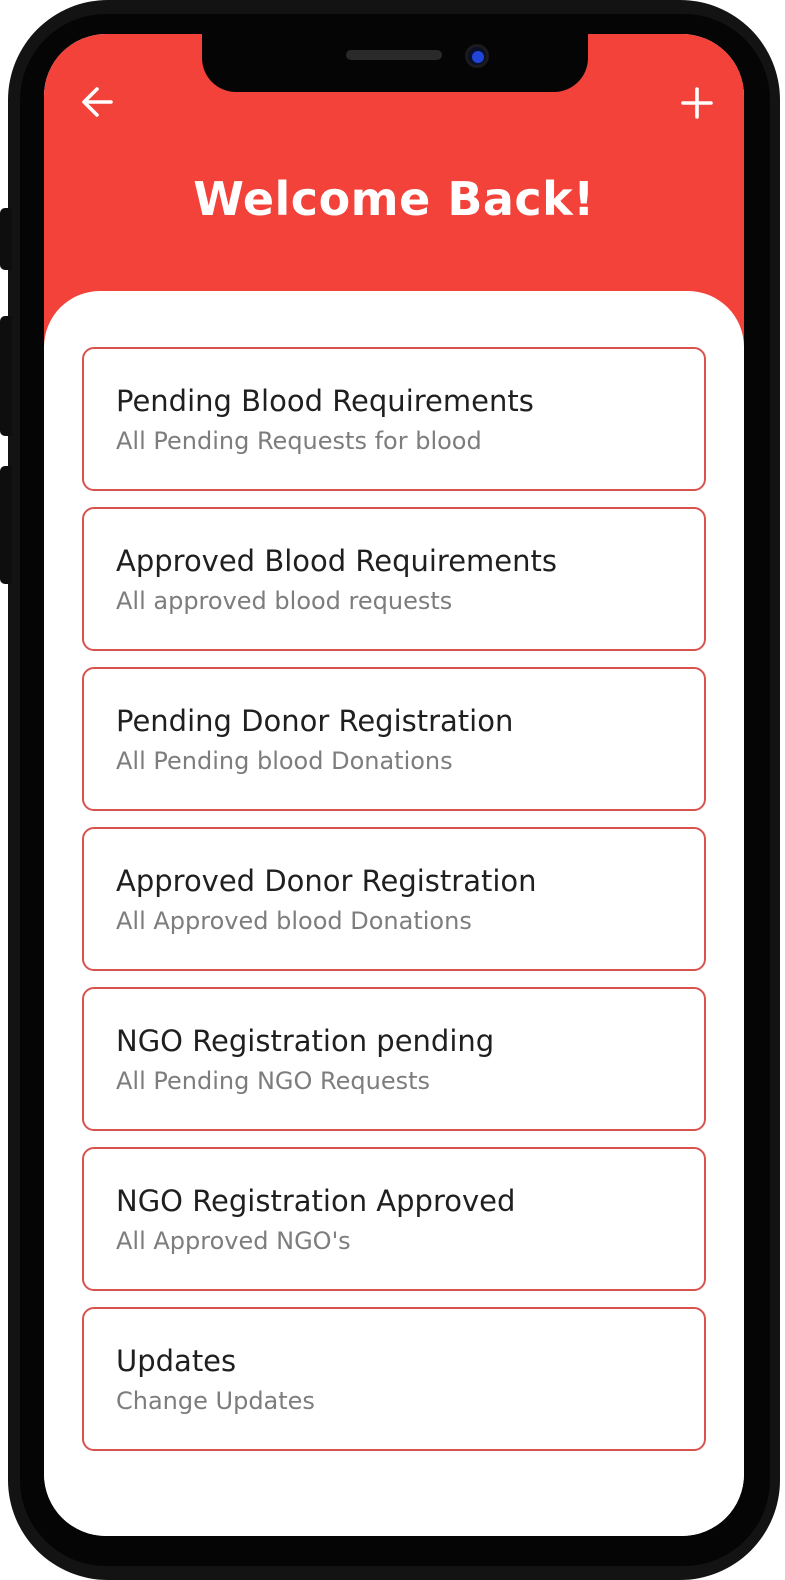  Describe the element at coordinates (326, 881) in the screenshot. I see `menu-card-title: Approved Donor Registration` at that location.